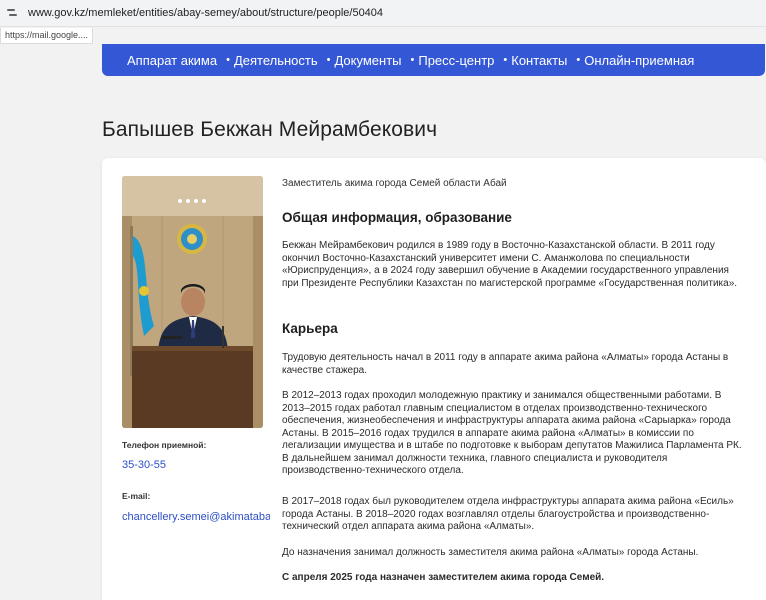 This screenshot has width=766, height=600. Describe the element at coordinates (276, 60) in the screenshot. I see `nav-item-activity: Деятельность` at that location.